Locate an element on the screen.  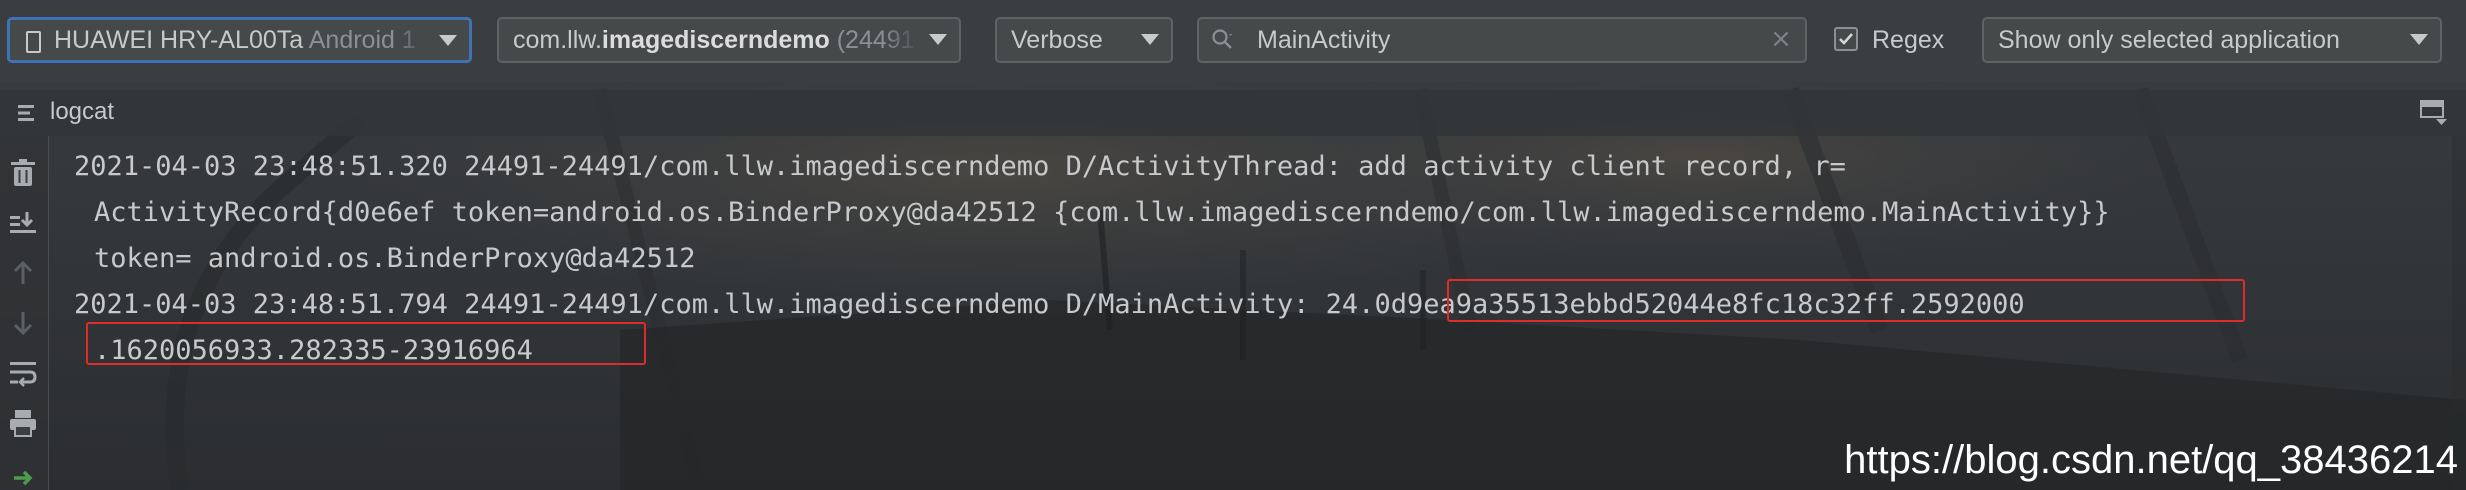
package-name: imagediscerndemo is located at coordinates (715, 40).